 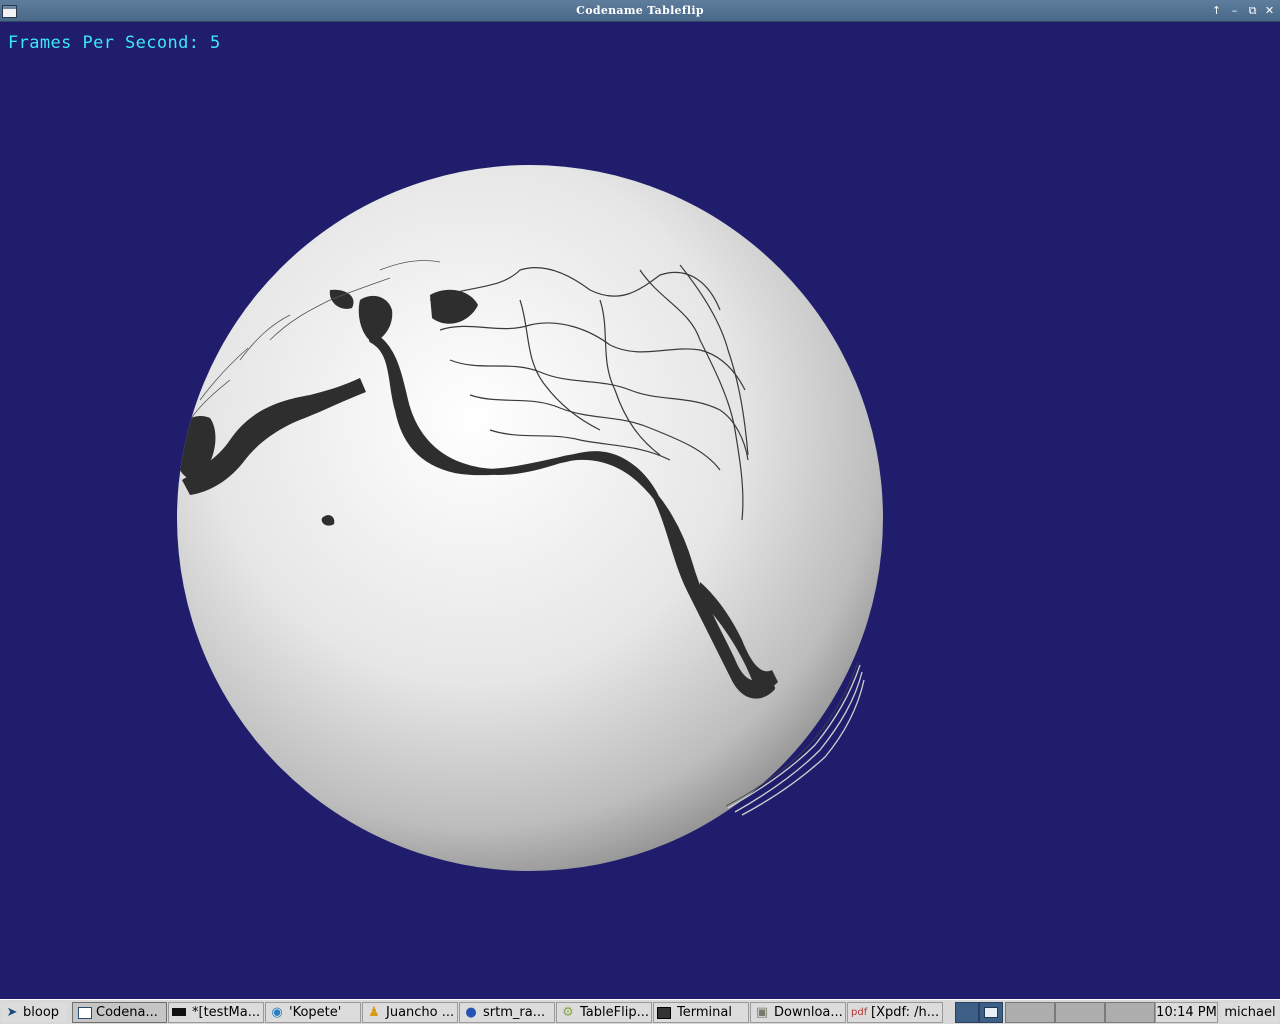 I want to click on pdf-icon: pdf, so click(x=859, y=1012).